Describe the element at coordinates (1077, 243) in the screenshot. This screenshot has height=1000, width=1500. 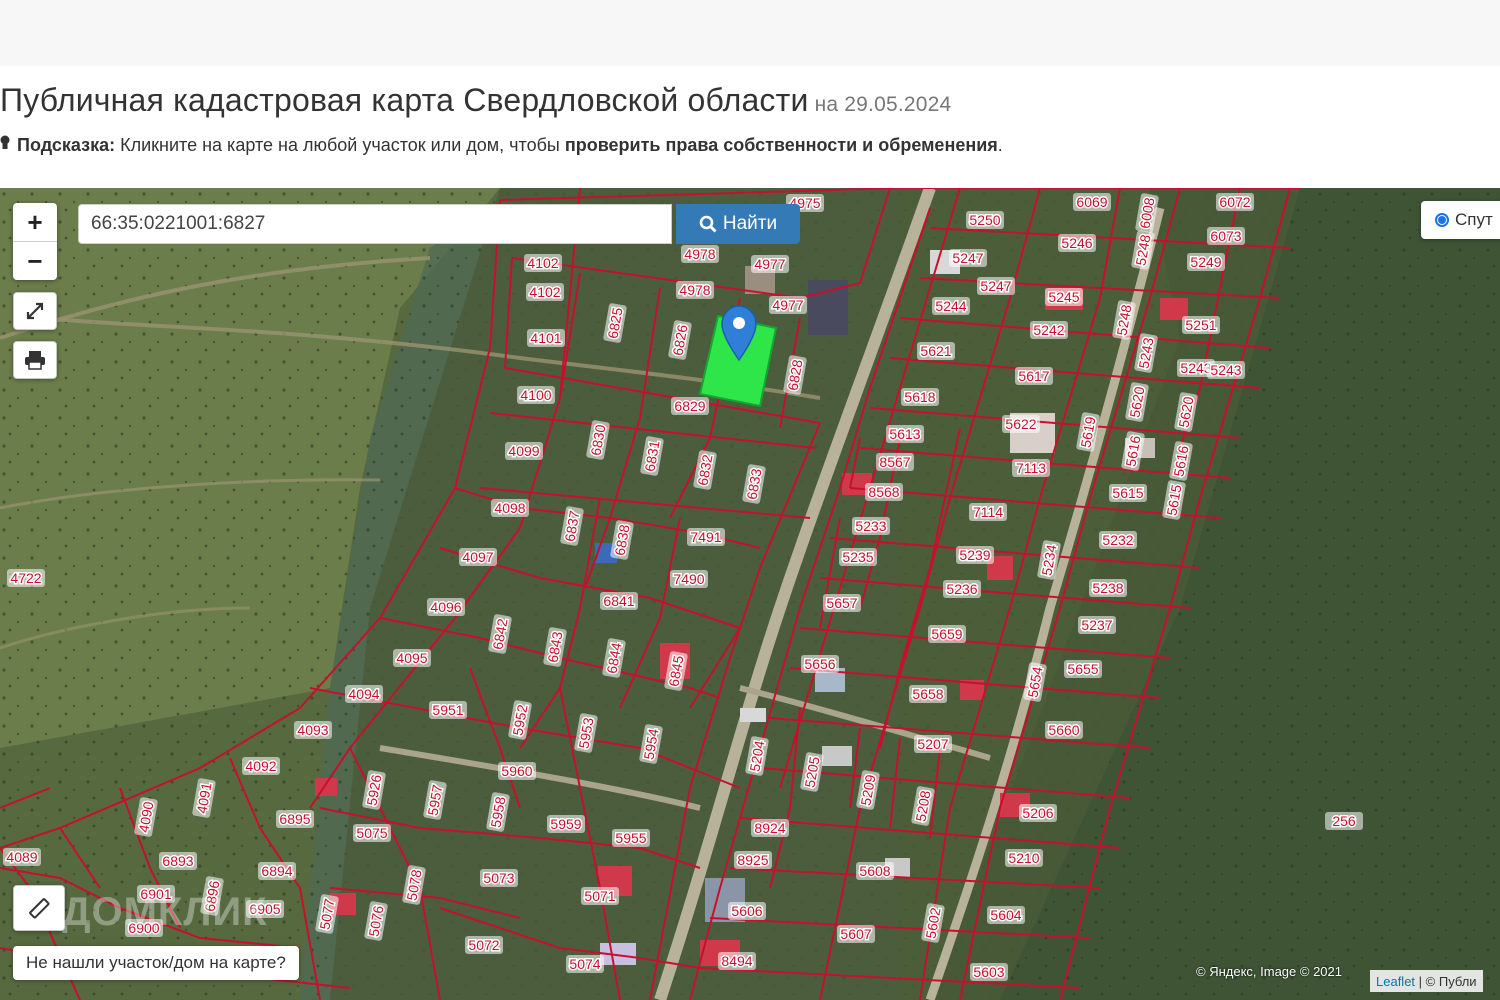
I see `parcel-label: 5246` at that location.